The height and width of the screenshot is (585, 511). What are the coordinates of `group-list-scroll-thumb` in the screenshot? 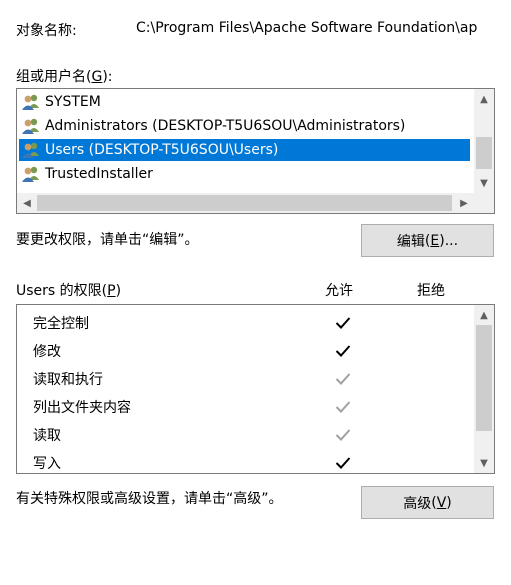 It's located at (484, 153).